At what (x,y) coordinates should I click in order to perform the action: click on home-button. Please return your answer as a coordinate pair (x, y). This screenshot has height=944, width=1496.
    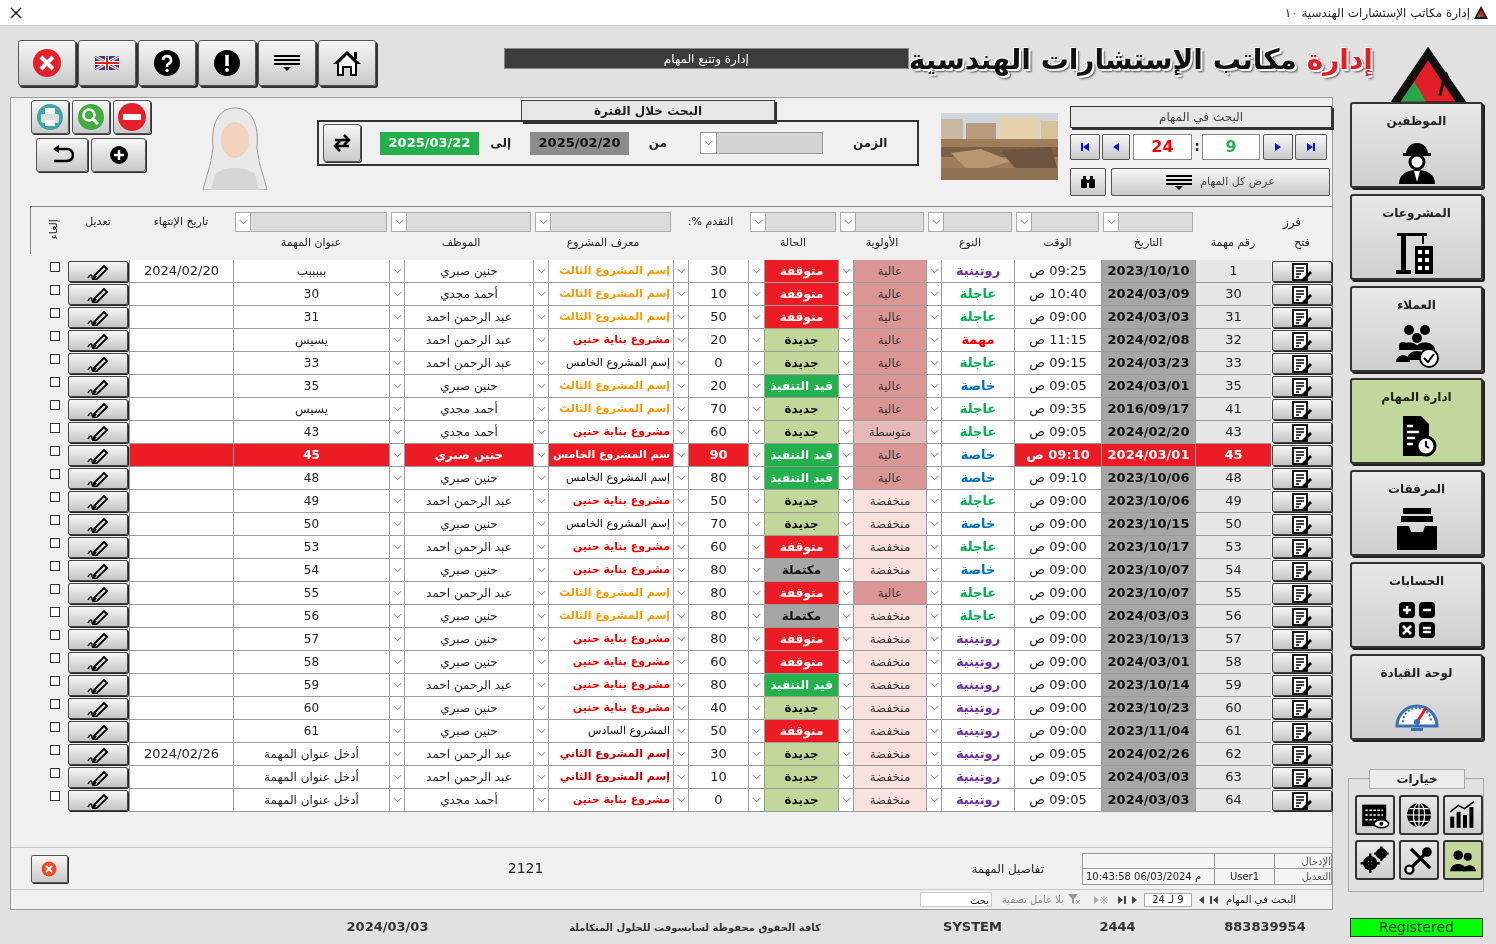
    Looking at the image, I should click on (347, 63).